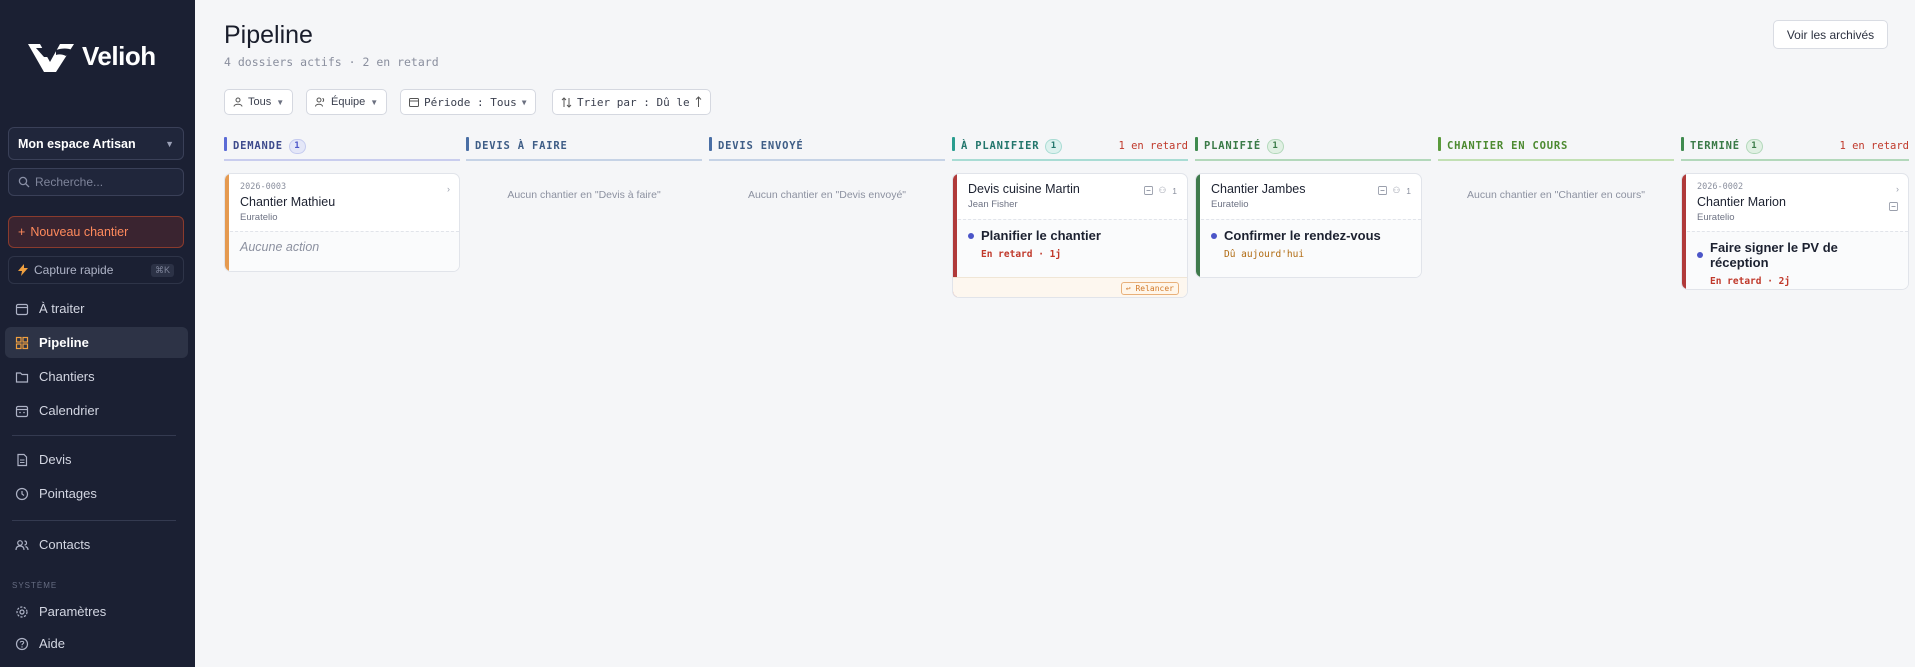 The height and width of the screenshot is (667, 1915). I want to click on sidebar-item-calendrier: Calendrier, so click(96, 410).